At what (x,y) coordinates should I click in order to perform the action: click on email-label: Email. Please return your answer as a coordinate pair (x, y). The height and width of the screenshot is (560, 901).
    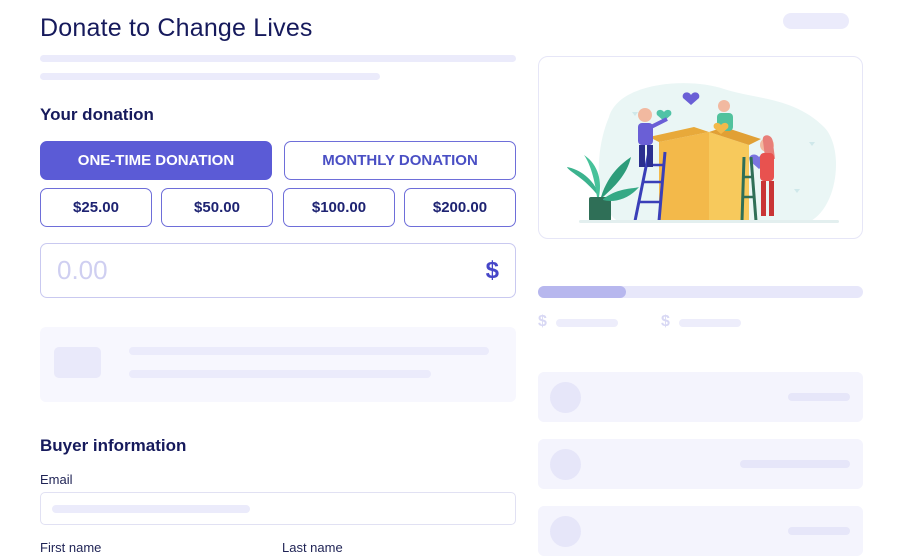
    Looking at the image, I should click on (56, 479).